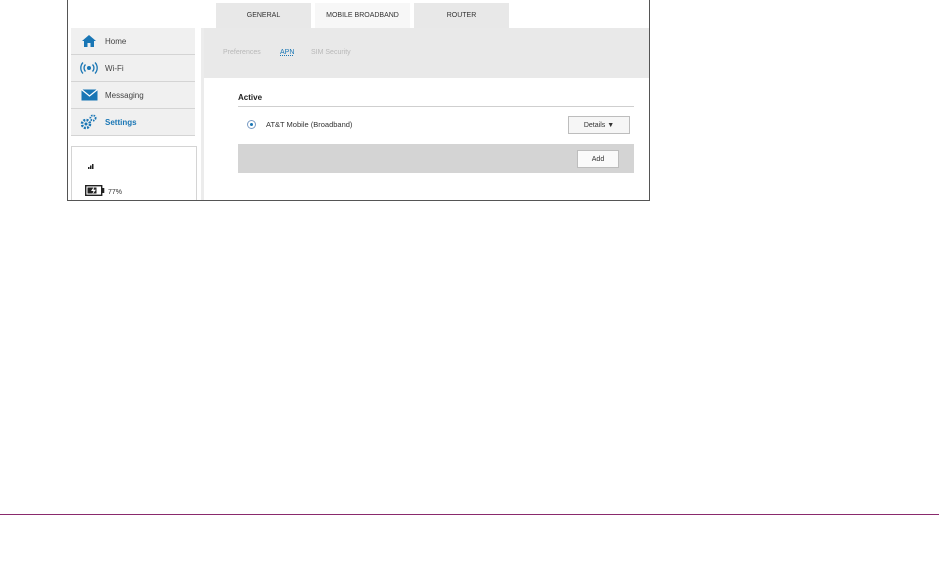 The image size is (939, 585). I want to click on sidebar-item-messaging: Messaging, so click(133, 95).